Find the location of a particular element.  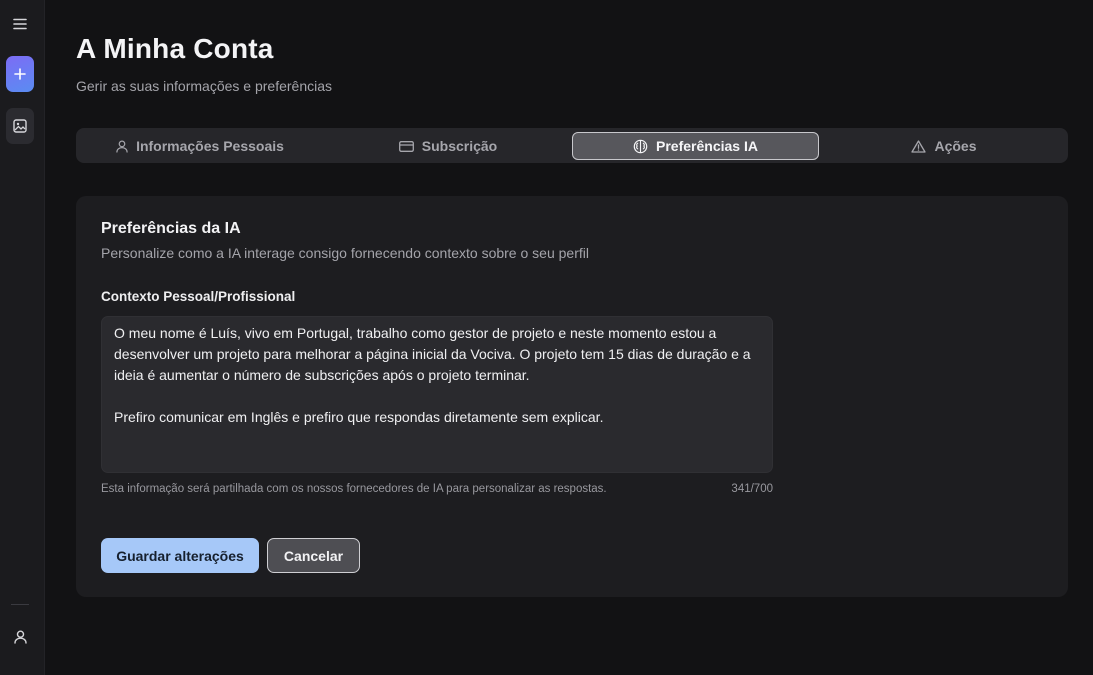

card-title: Preferências da IA is located at coordinates (171, 228).